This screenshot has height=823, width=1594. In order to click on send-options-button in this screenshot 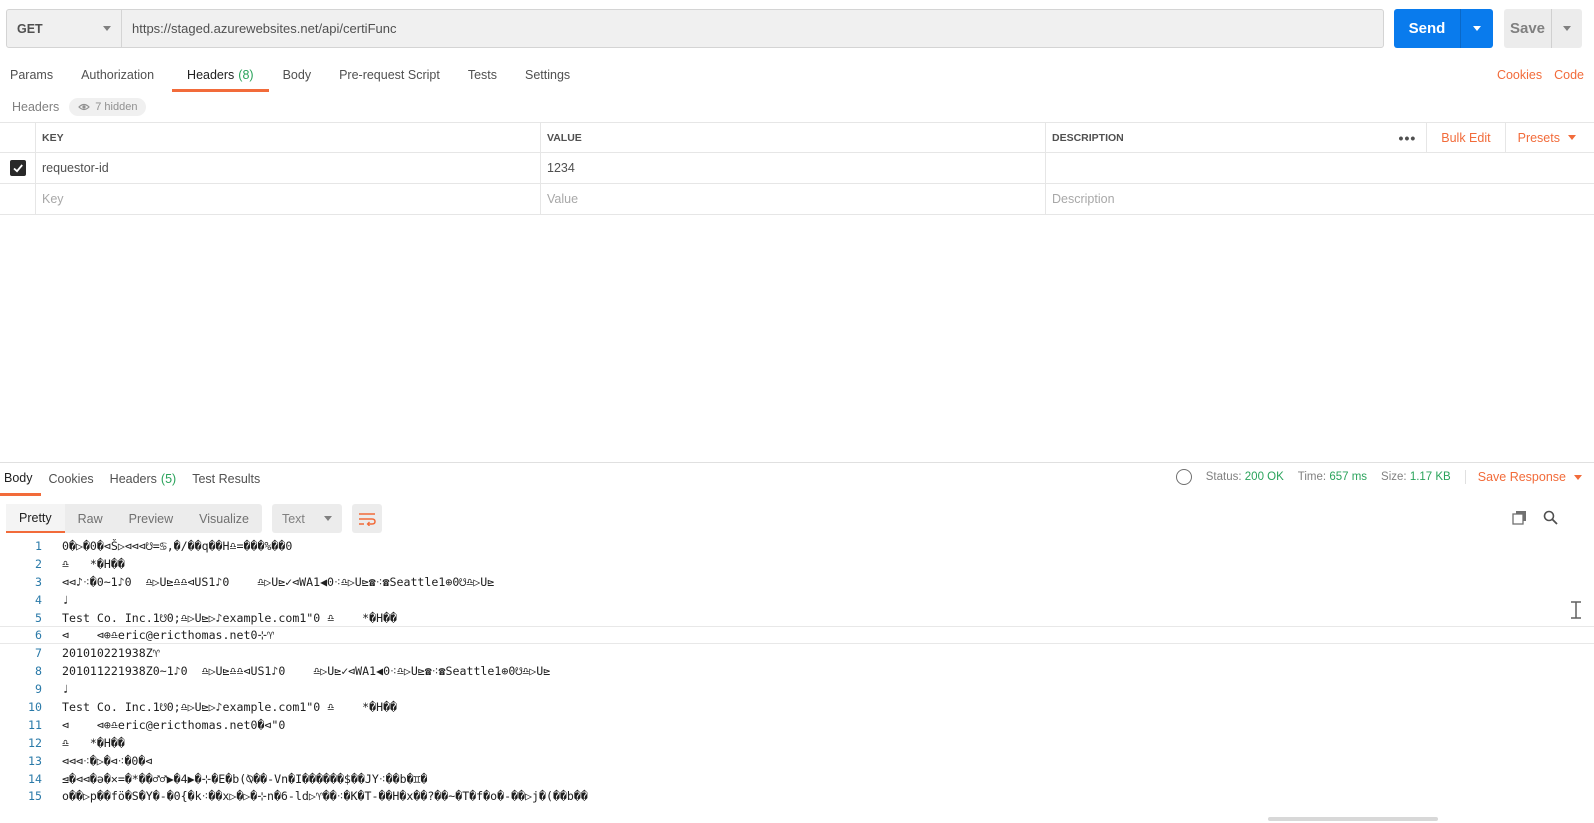, I will do `click(1477, 28)`.